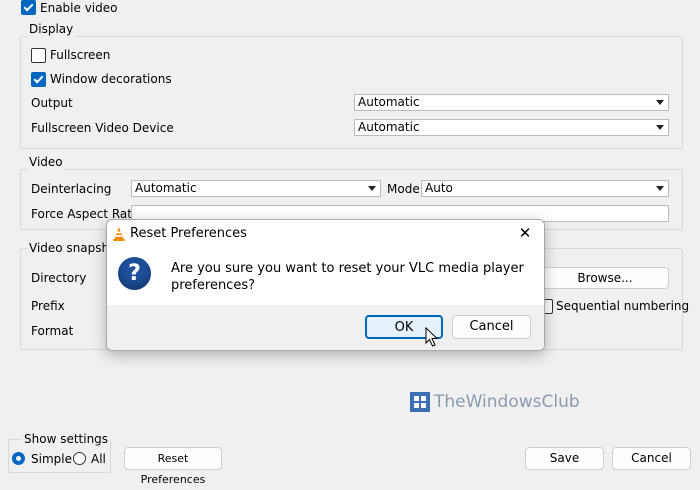  What do you see at coordinates (38, 55) in the screenshot?
I see `fullscreen-checkbox` at bounding box center [38, 55].